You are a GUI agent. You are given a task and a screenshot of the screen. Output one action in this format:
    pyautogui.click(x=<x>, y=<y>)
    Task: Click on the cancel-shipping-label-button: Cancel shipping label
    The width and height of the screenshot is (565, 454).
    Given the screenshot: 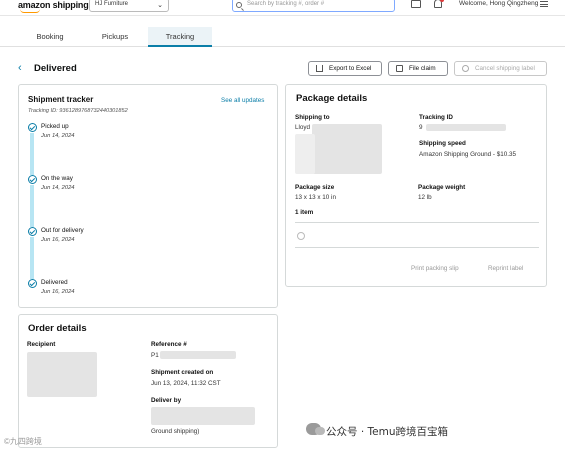 What is the action you would take?
    pyautogui.click(x=500, y=68)
    